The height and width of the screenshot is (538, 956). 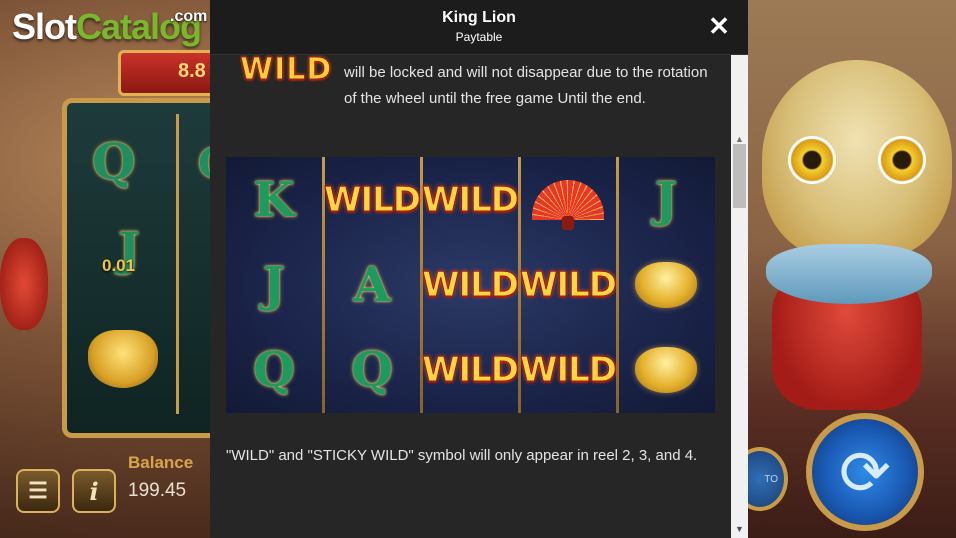 What do you see at coordinates (771, 479) in the screenshot?
I see `autoplay-label: TO` at bounding box center [771, 479].